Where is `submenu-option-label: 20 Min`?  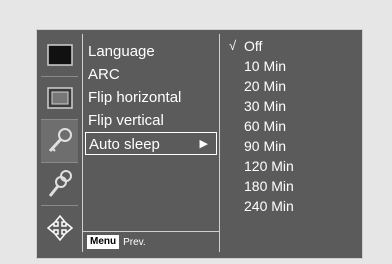 submenu-option-label: 20 Min is located at coordinates (265, 86).